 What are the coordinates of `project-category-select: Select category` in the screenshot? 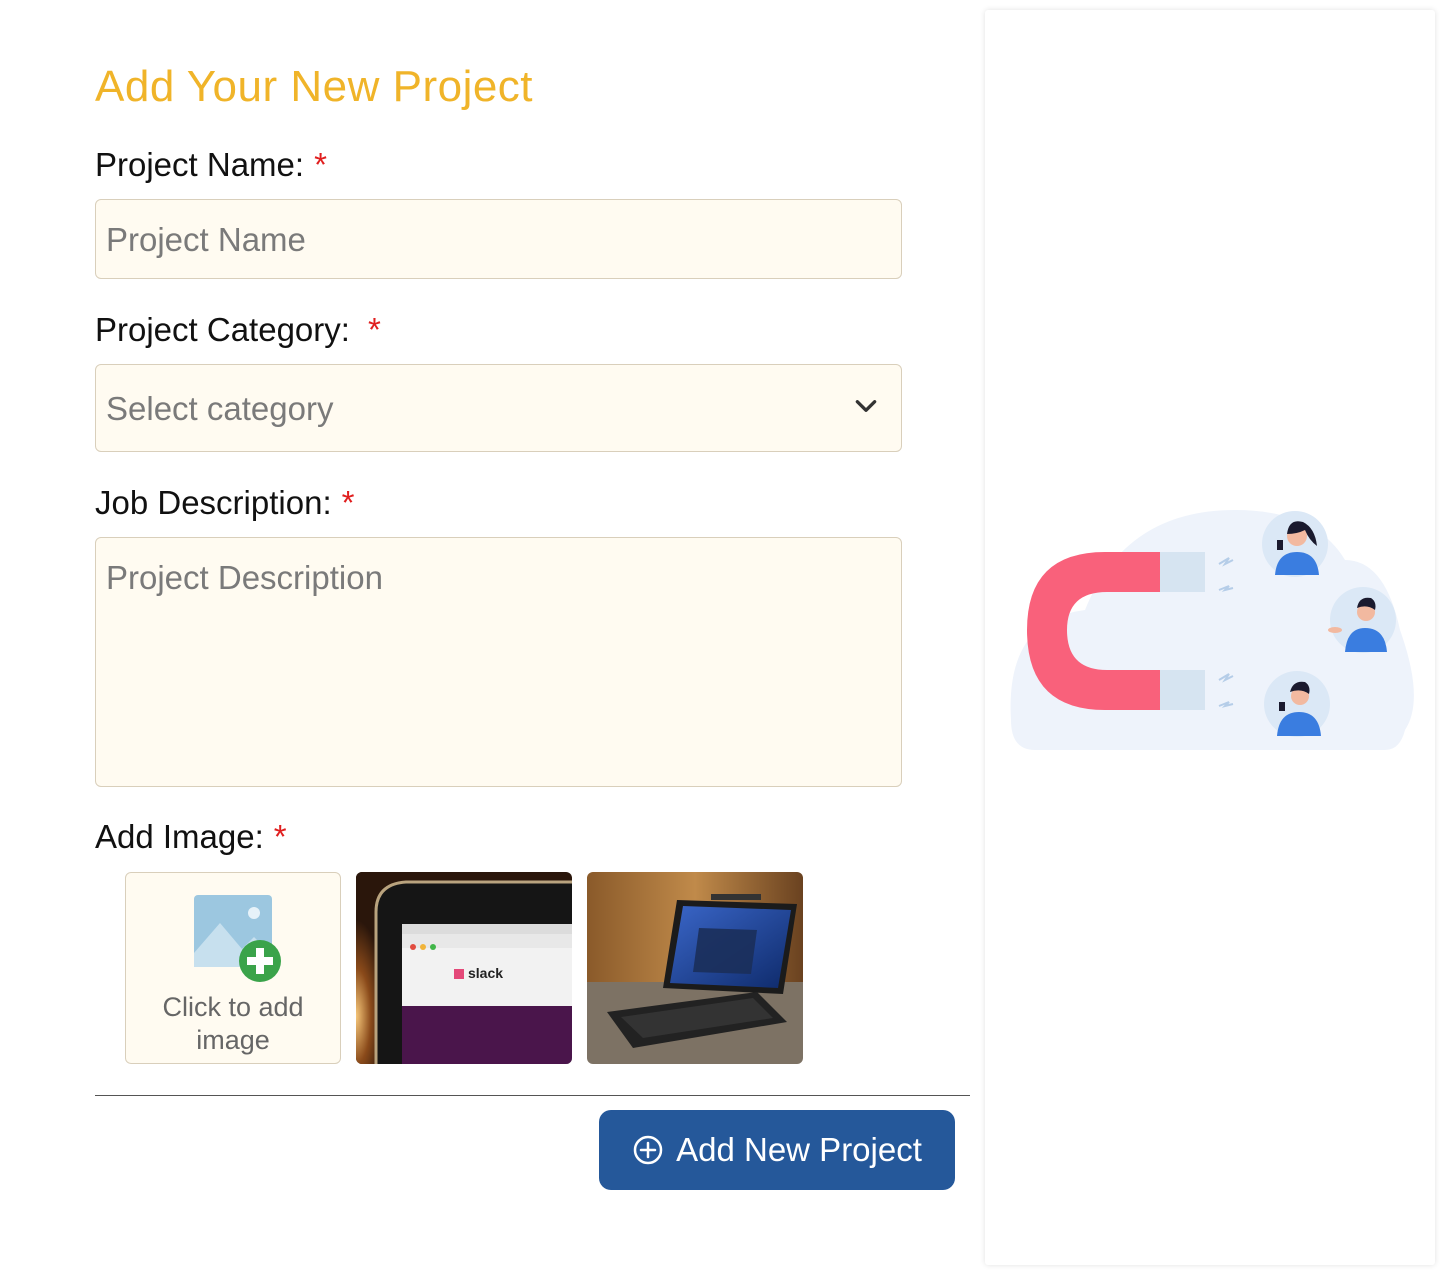 It's located at (498, 408).